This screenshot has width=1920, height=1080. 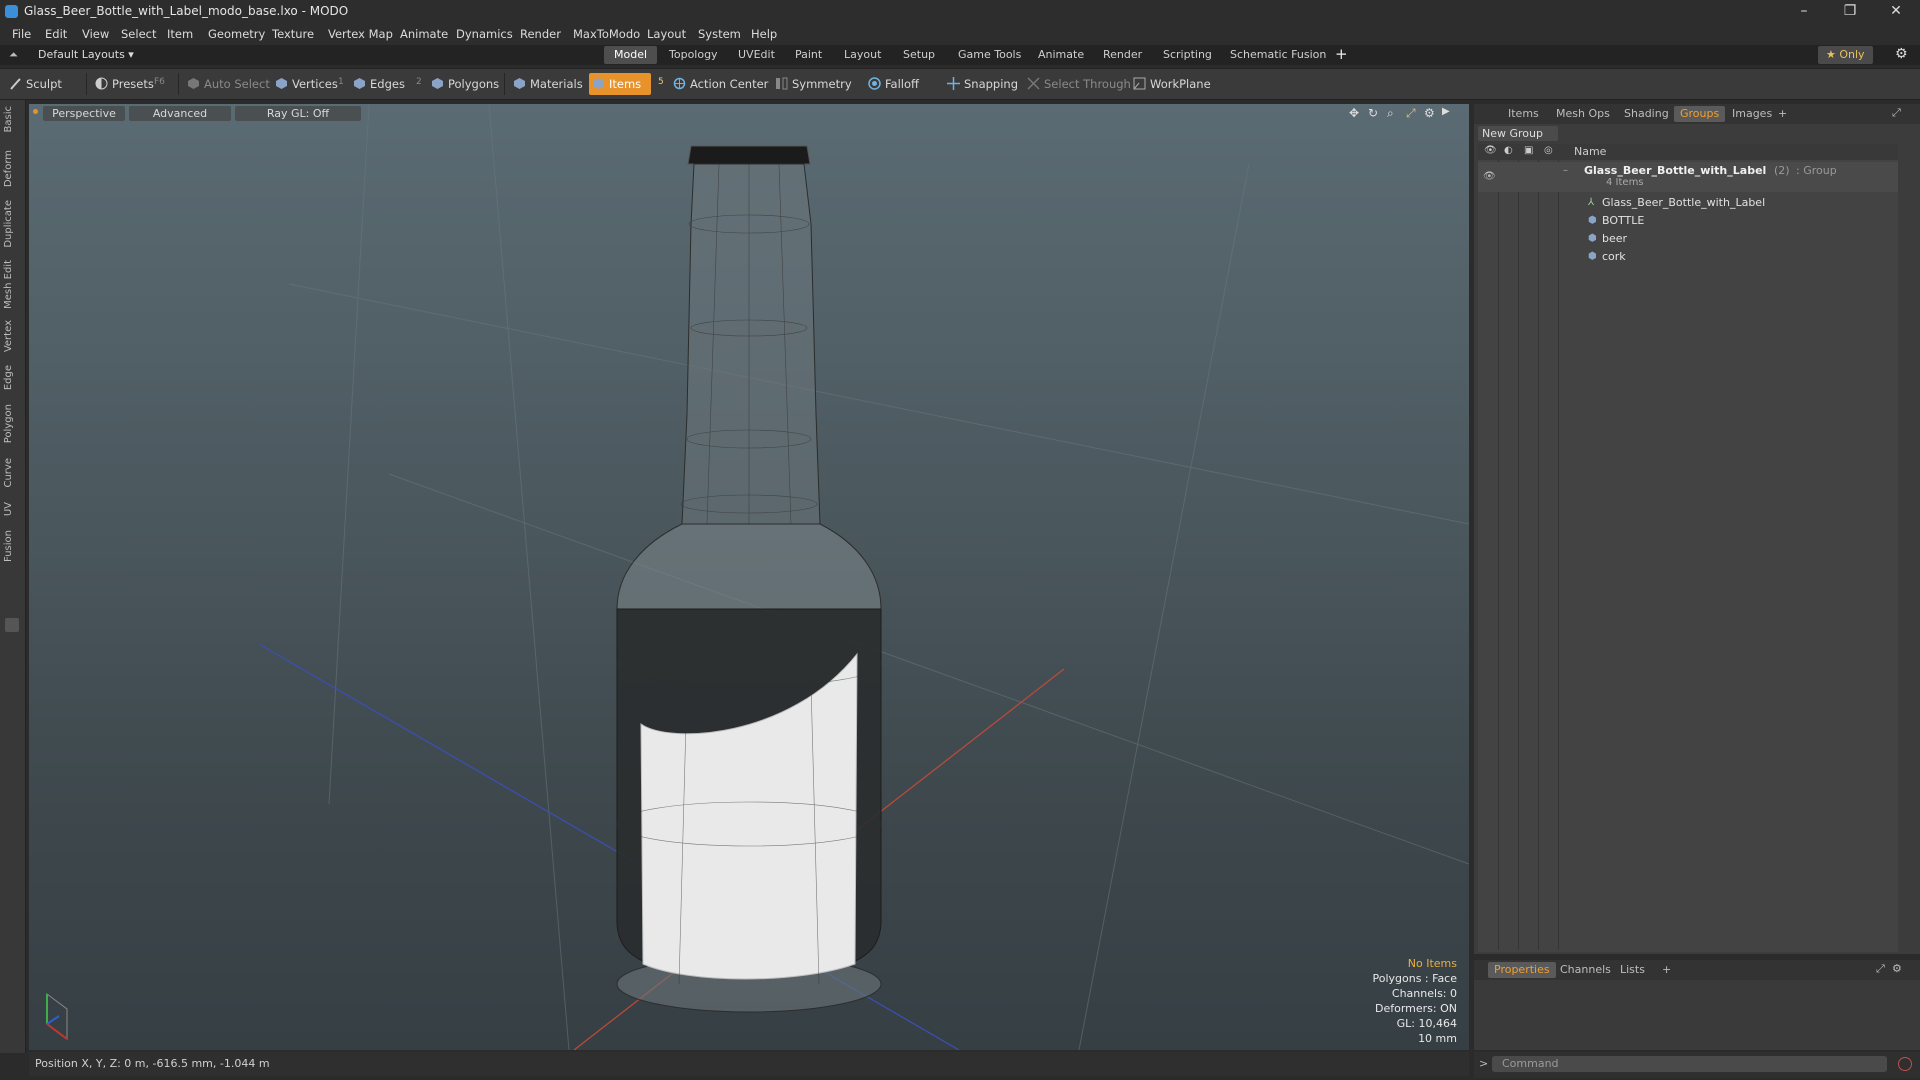 I want to click on menu-select: Select, so click(x=138, y=34).